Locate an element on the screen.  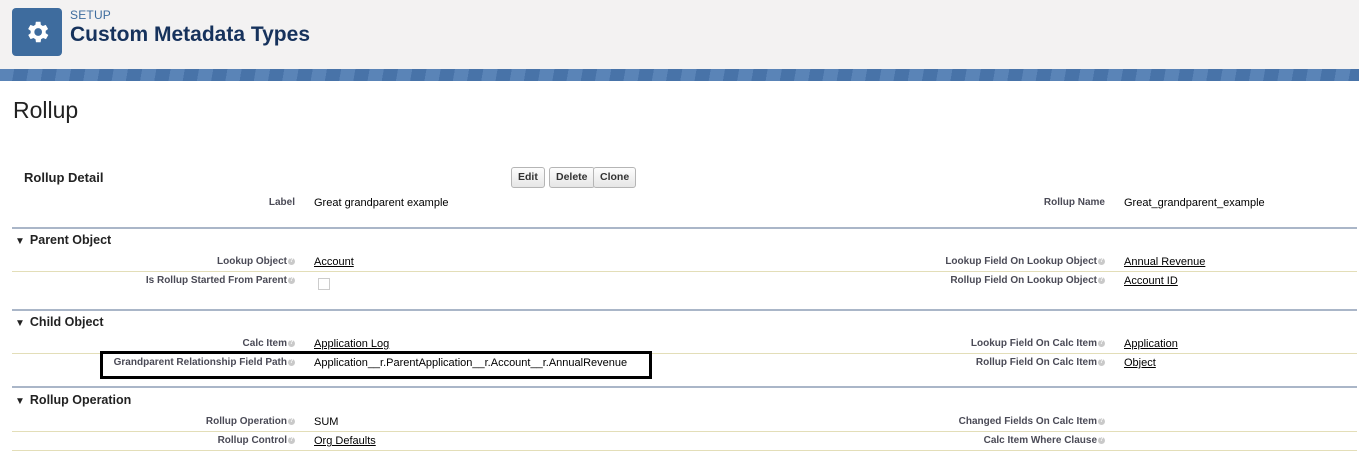
rollup-name-value: Great_grandparent_example is located at coordinates (1194, 203).